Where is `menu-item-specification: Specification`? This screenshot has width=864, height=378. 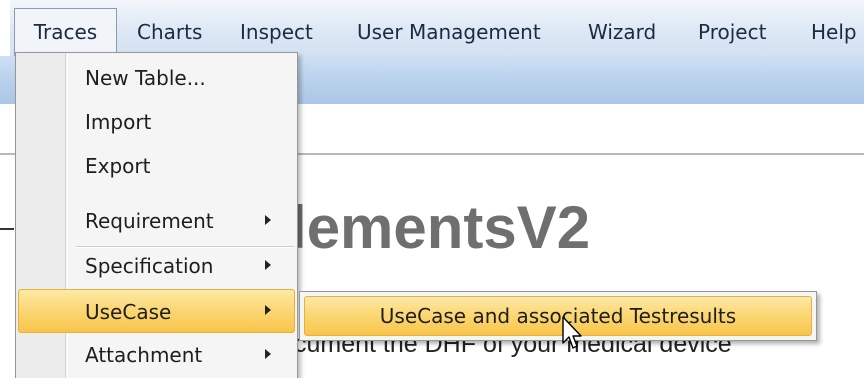
menu-item-specification: Specification is located at coordinates (156, 266).